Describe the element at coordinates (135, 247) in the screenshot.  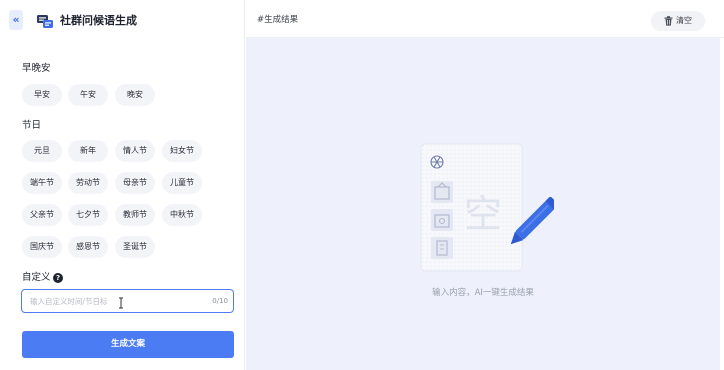
I see `chip-festival: 圣诞节` at that location.